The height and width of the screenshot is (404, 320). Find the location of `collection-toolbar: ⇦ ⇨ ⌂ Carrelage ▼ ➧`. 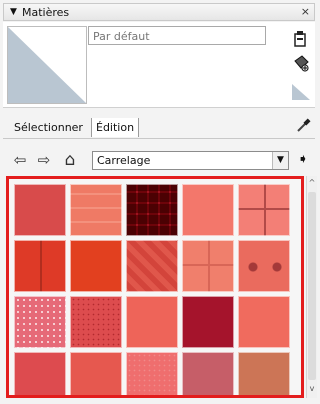

collection-toolbar: ⇦ ⇨ ⌂ Carrelage ▼ ➧ is located at coordinates (159, 160).